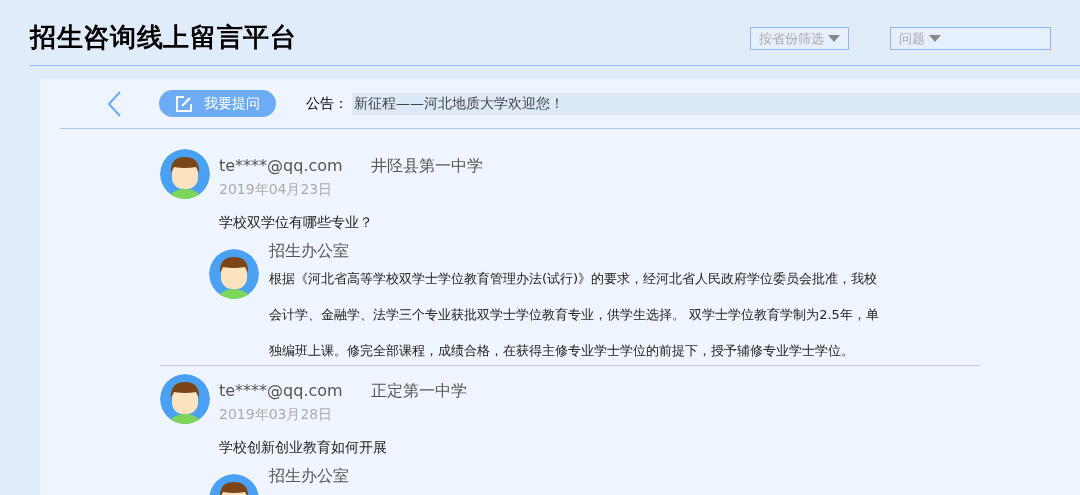 The image size is (1080, 495). Describe the element at coordinates (799, 38) in the screenshot. I see `filter-dropdown: 按省份筛选` at that location.